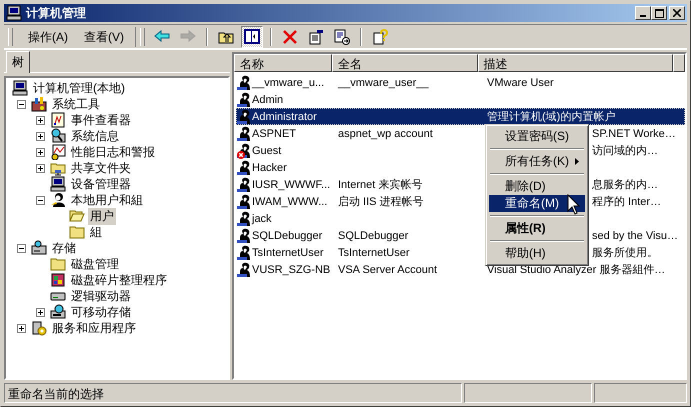  I want to click on tree-item: 计算机管理(本地), so click(79, 88).